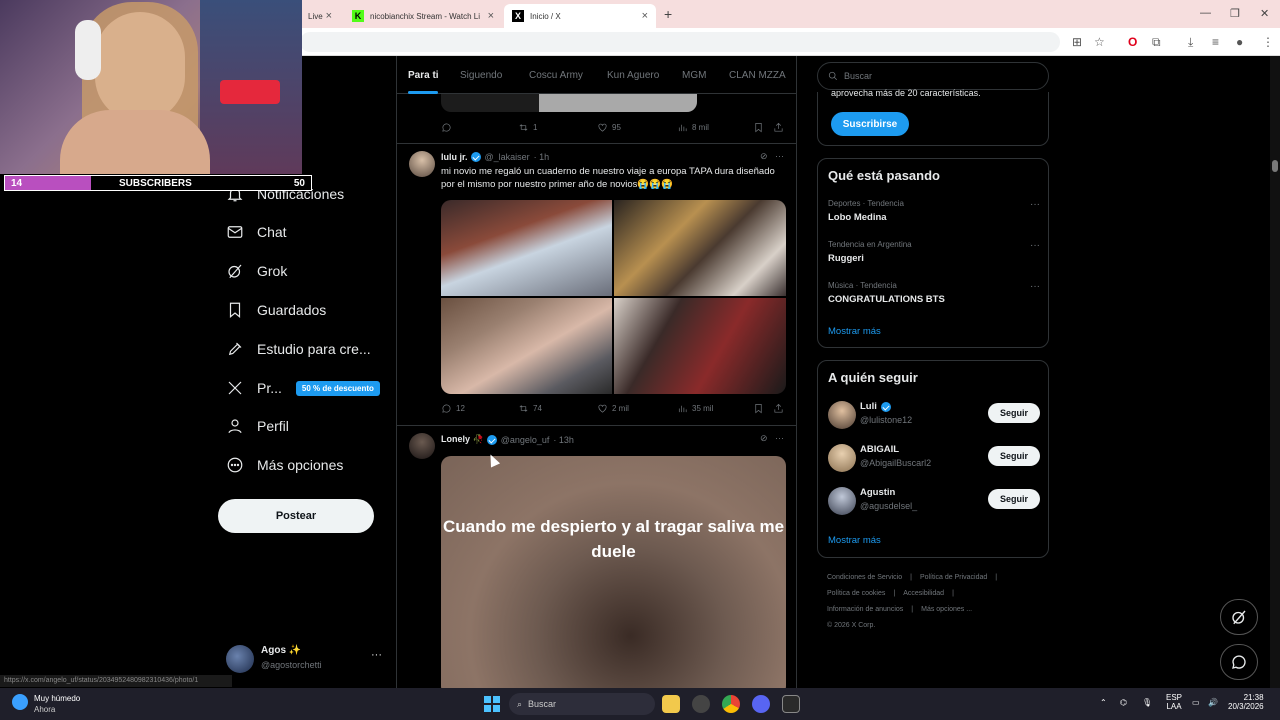  What do you see at coordinates (1190, 42) in the screenshot?
I see `download-icon: ⤓` at bounding box center [1190, 42].